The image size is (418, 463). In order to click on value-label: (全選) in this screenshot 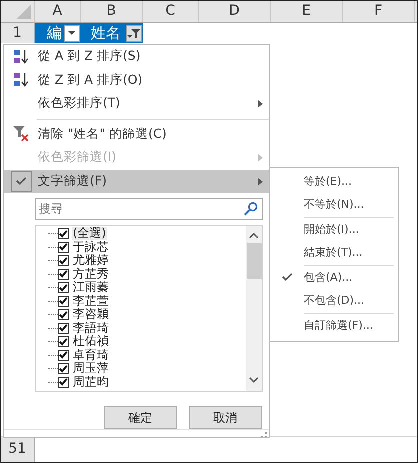, I will do `click(90, 233)`.